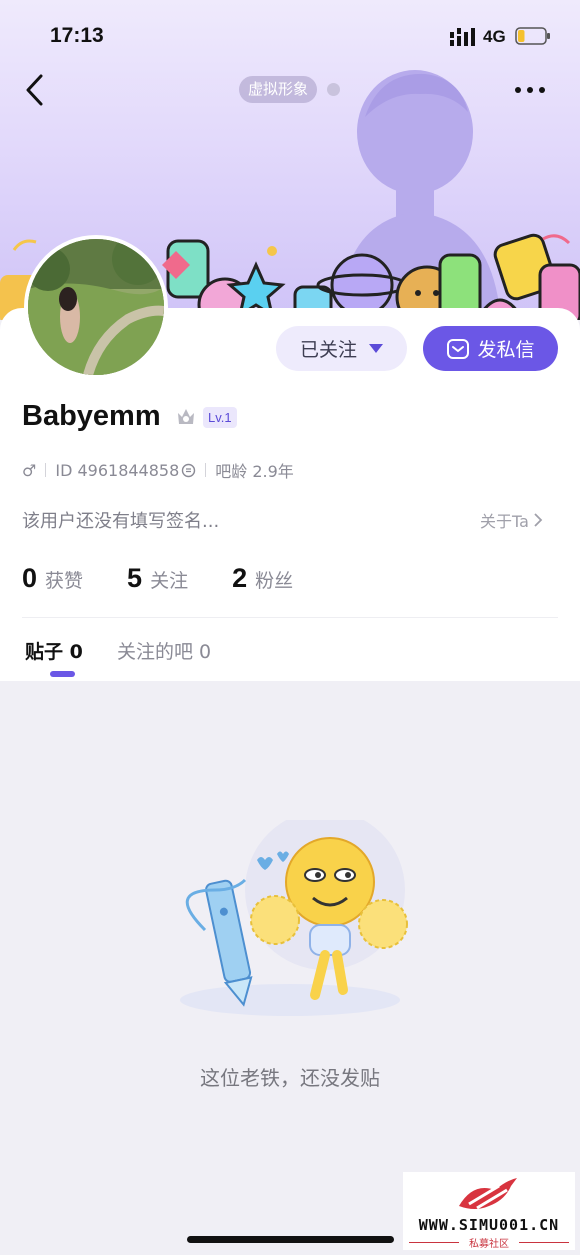 This screenshot has height=1255, width=580. I want to click on gender-icon: ♂, so click(29, 470).